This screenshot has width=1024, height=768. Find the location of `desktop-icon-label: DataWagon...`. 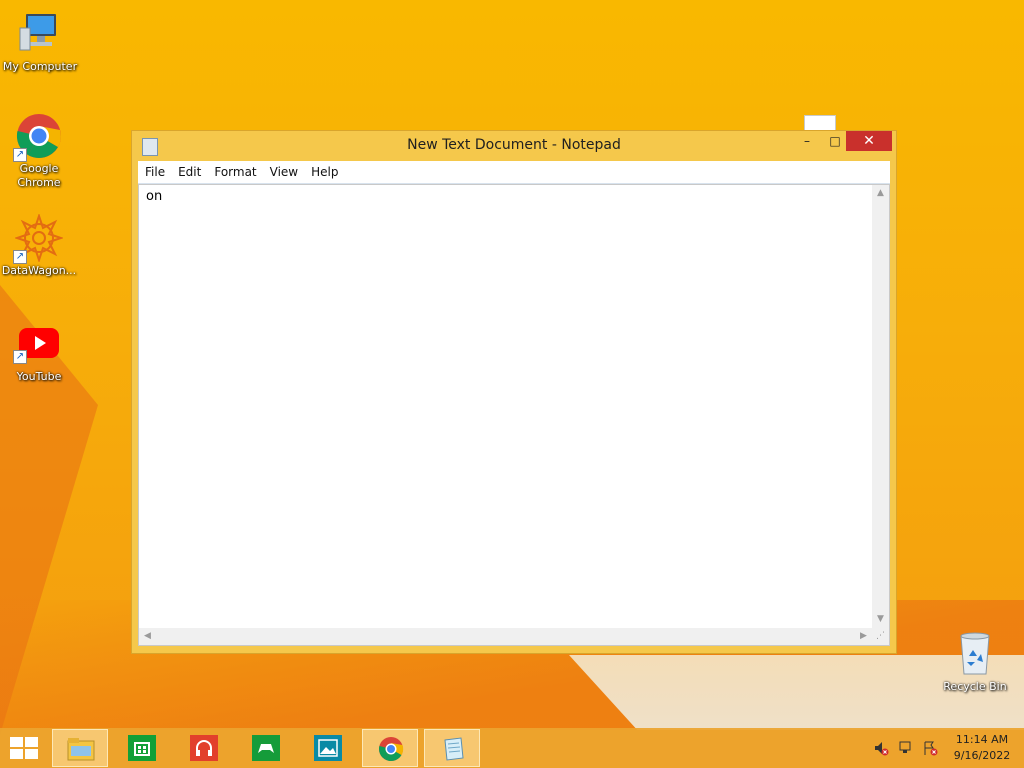

desktop-icon-label: DataWagon... is located at coordinates (39, 270).